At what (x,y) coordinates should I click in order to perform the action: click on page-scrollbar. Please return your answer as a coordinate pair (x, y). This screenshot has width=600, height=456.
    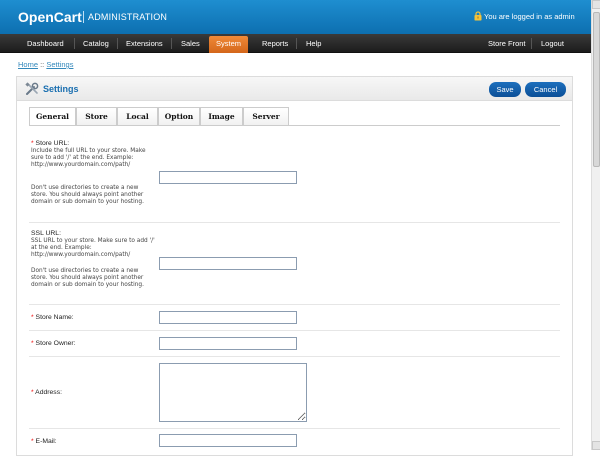
    Looking at the image, I should click on (595, 225).